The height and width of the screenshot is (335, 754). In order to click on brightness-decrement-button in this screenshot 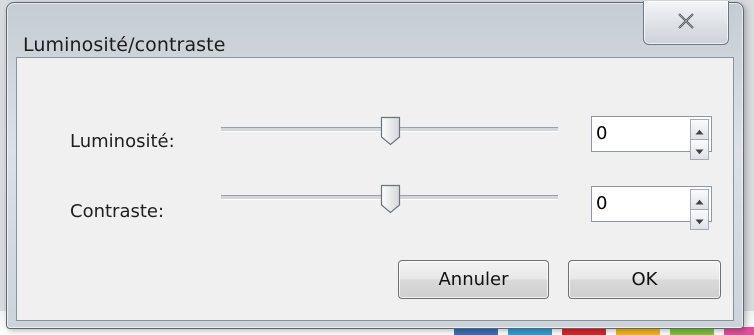, I will do `click(699, 150)`.